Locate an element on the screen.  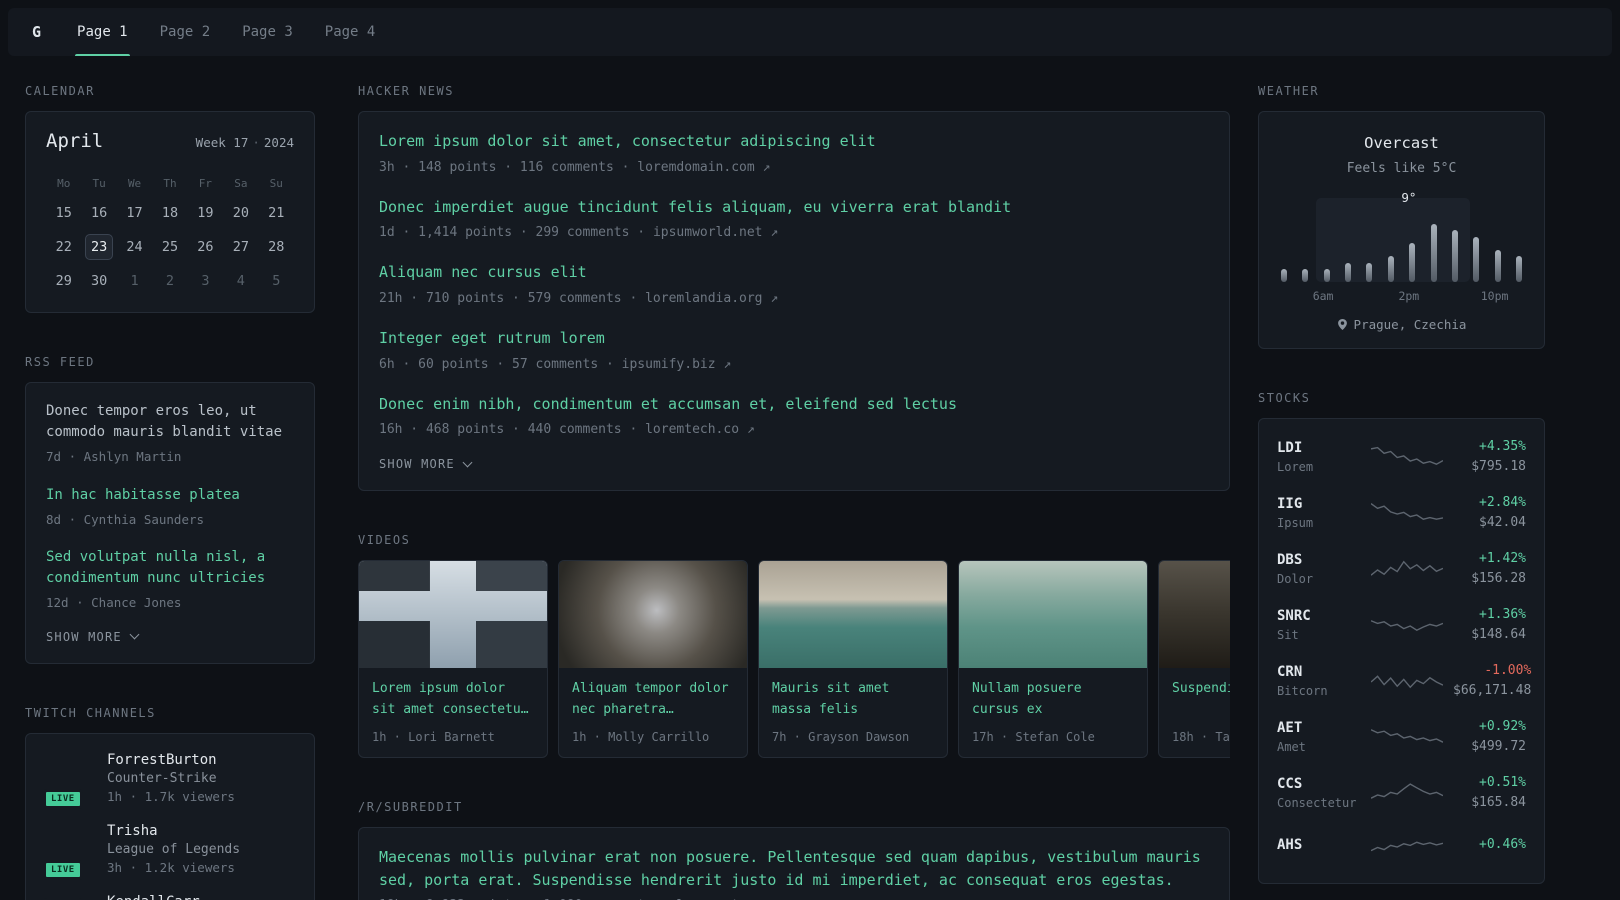
calendar-day: 24 is located at coordinates (134, 247).